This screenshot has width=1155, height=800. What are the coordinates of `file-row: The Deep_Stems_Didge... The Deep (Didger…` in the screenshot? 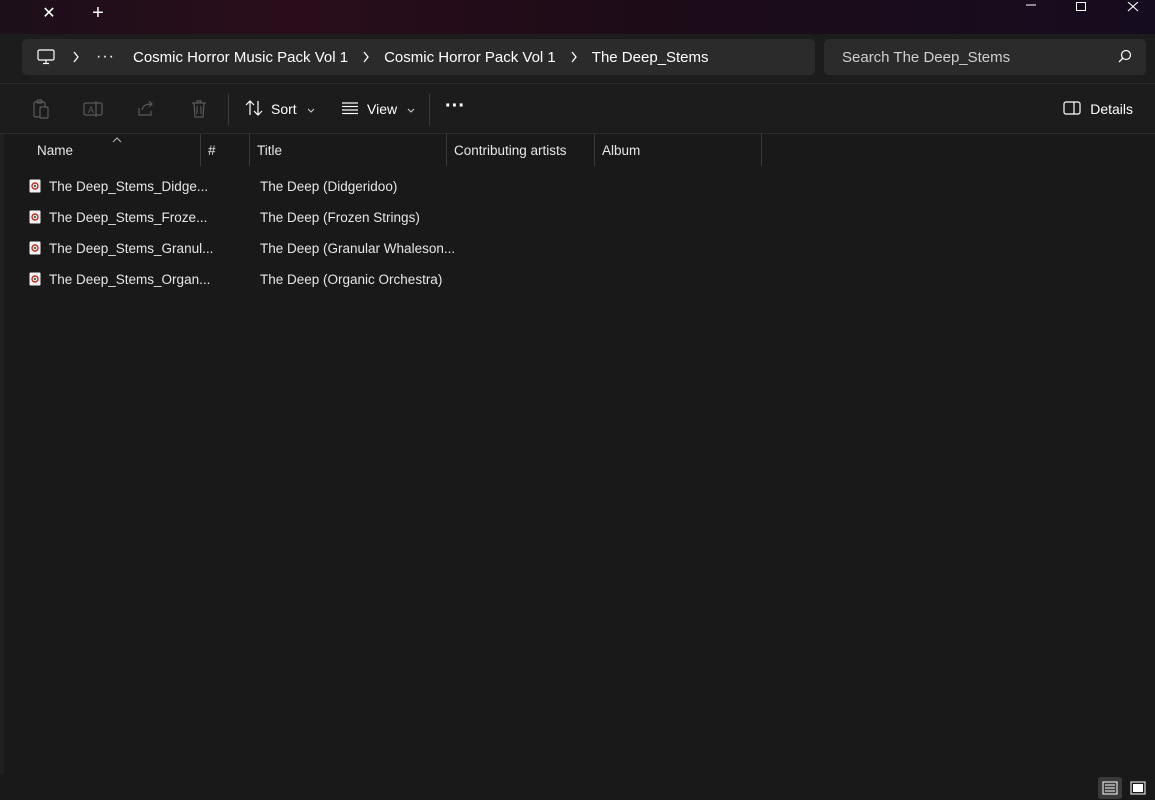 It's located at (239, 186).